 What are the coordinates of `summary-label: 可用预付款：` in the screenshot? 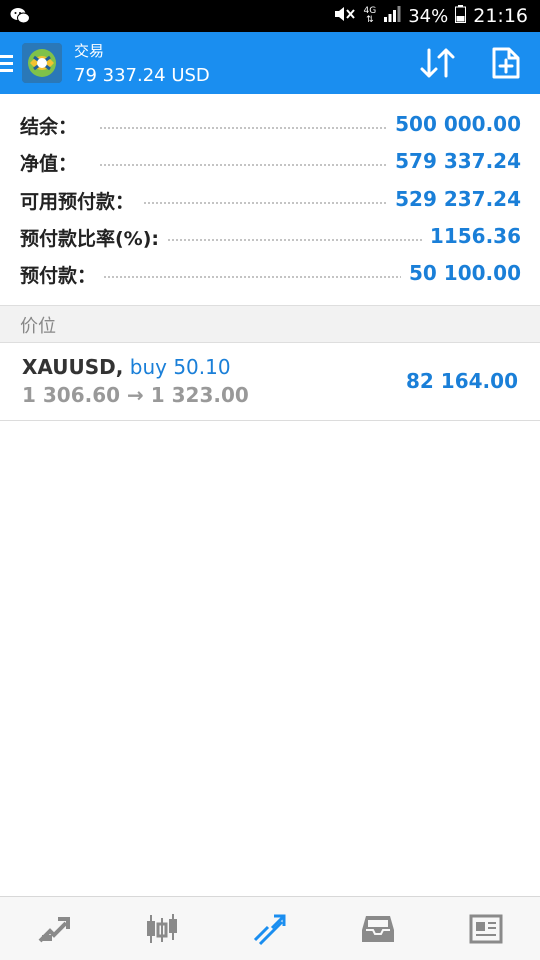 It's located at (81, 200).